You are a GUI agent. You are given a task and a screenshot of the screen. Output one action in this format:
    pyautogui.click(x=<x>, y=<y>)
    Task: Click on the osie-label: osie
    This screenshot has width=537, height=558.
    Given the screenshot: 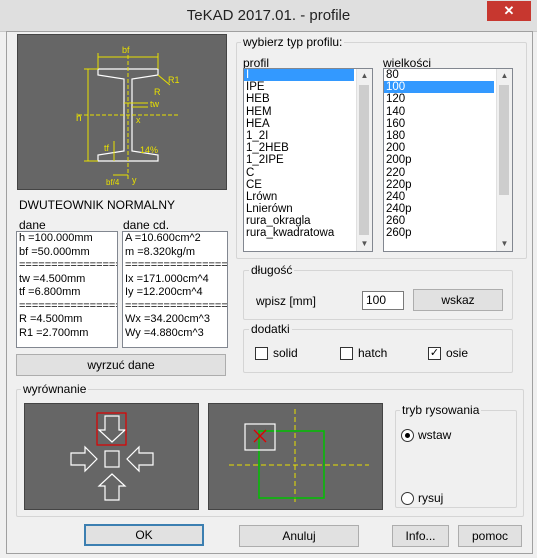 What is the action you would take?
    pyautogui.click(x=457, y=353)
    